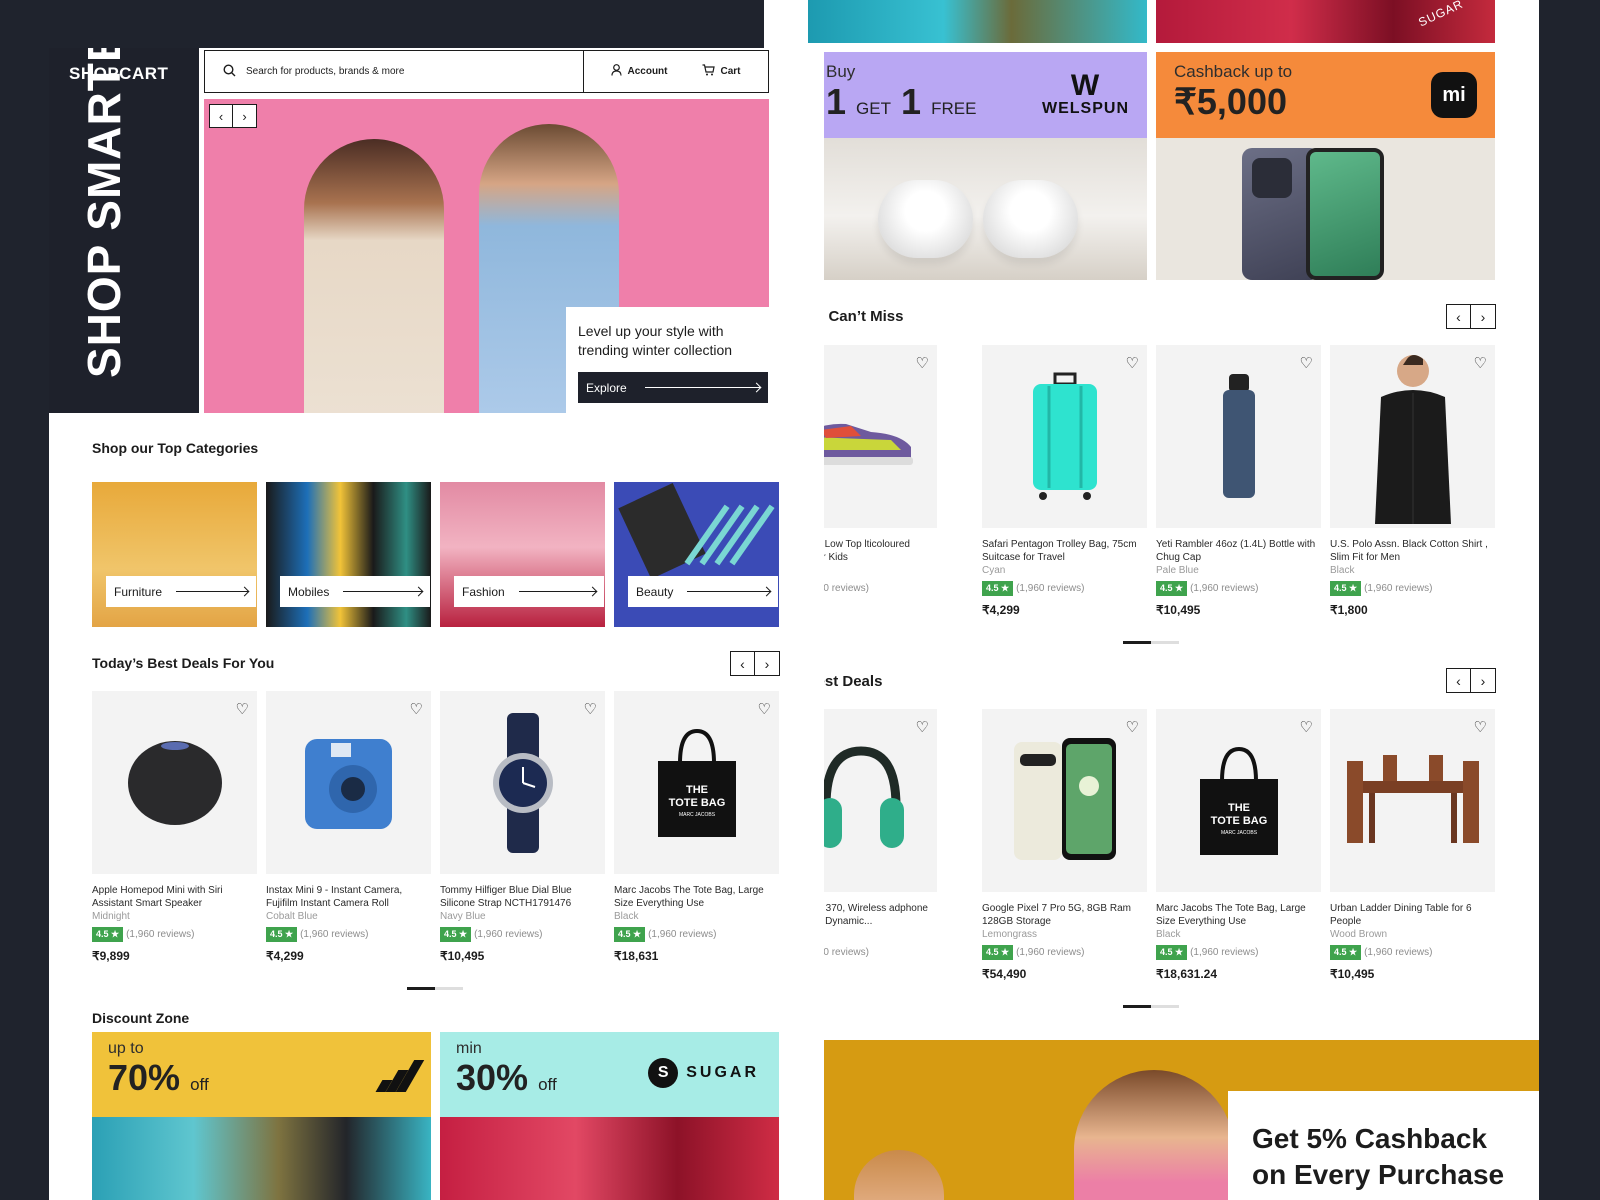 The height and width of the screenshot is (1200, 1600). Describe the element at coordinates (721, 71) in the screenshot. I see `cart-button: Cart` at that location.